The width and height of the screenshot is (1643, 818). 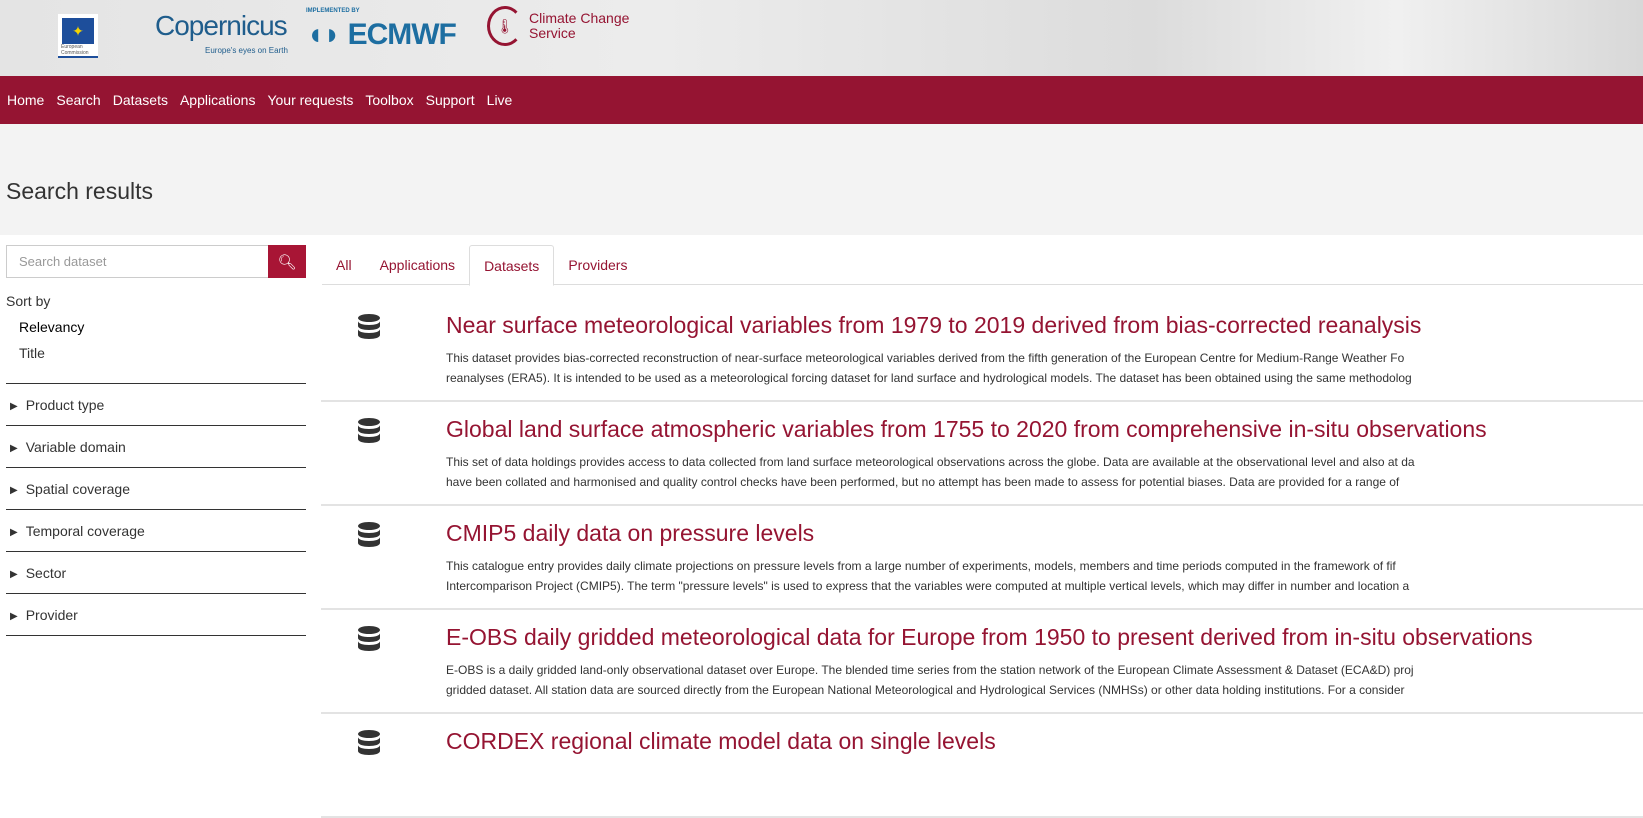 What do you see at coordinates (505, 26) in the screenshot?
I see `thermometer-icon: 🌡` at bounding box center [505, 26].